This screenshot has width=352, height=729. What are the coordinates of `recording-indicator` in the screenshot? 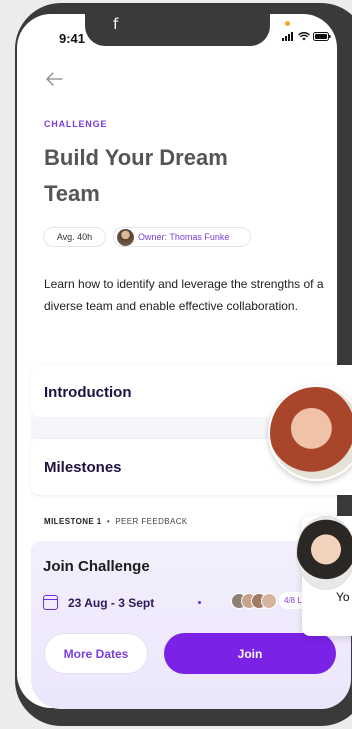 It's located at (287, 23).